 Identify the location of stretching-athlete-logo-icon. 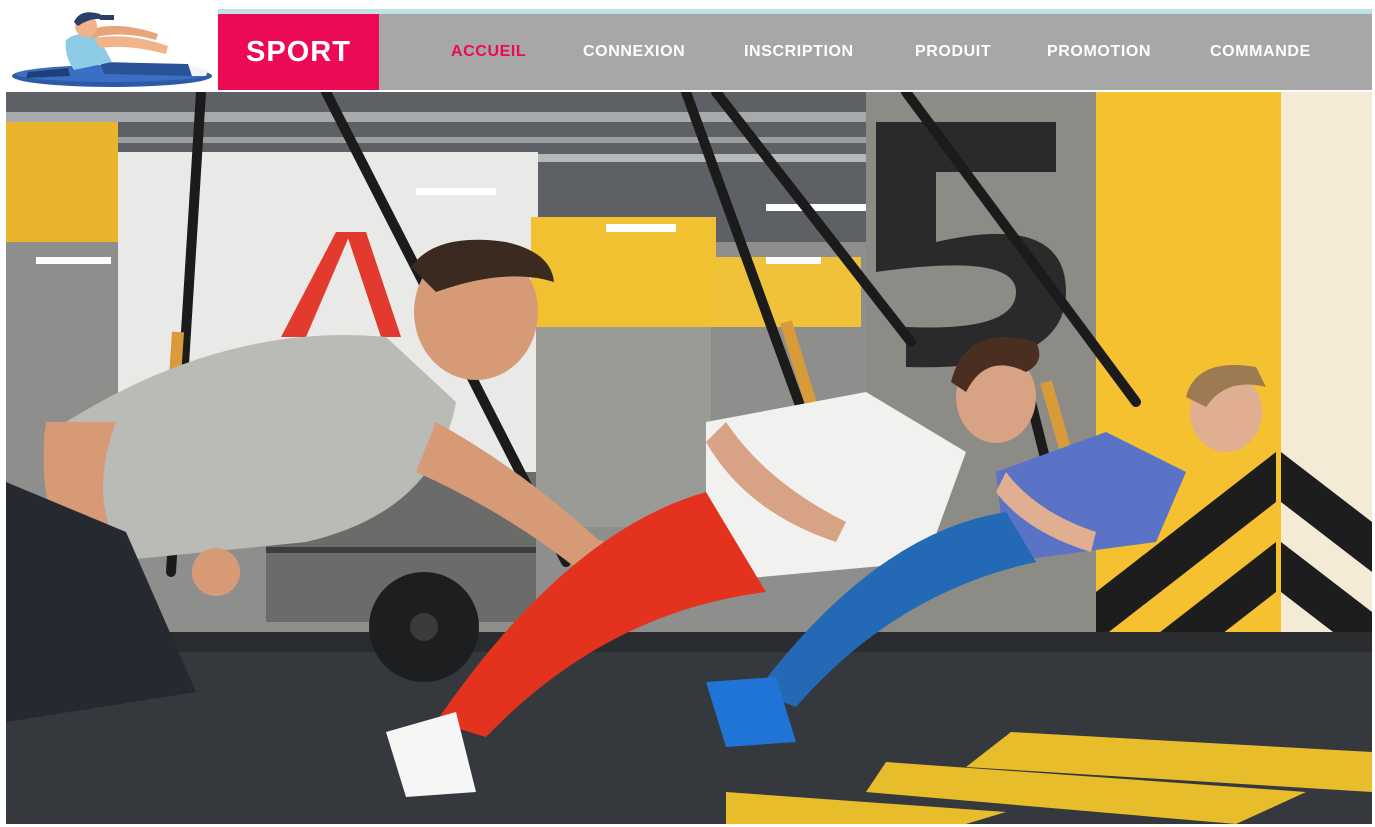
(112, 49).